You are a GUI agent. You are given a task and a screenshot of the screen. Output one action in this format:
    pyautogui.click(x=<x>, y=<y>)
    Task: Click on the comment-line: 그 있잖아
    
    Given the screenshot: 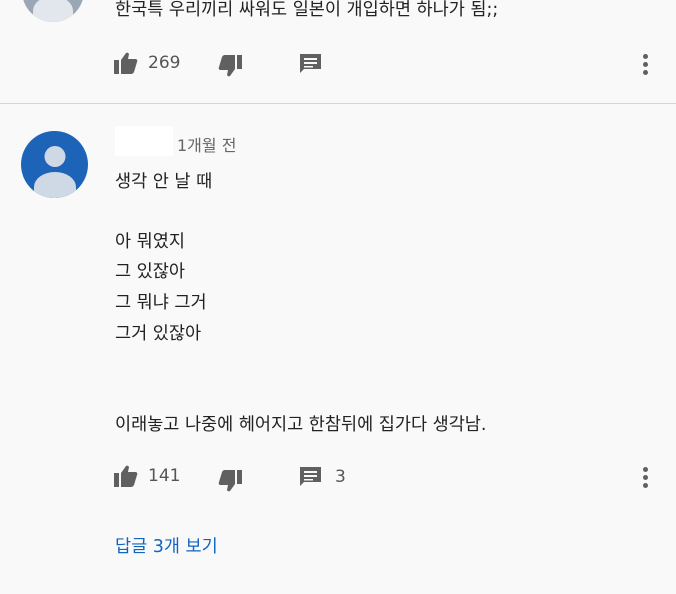 What is the action you would take?
    pyautogui.click(x=150, y=272)
    